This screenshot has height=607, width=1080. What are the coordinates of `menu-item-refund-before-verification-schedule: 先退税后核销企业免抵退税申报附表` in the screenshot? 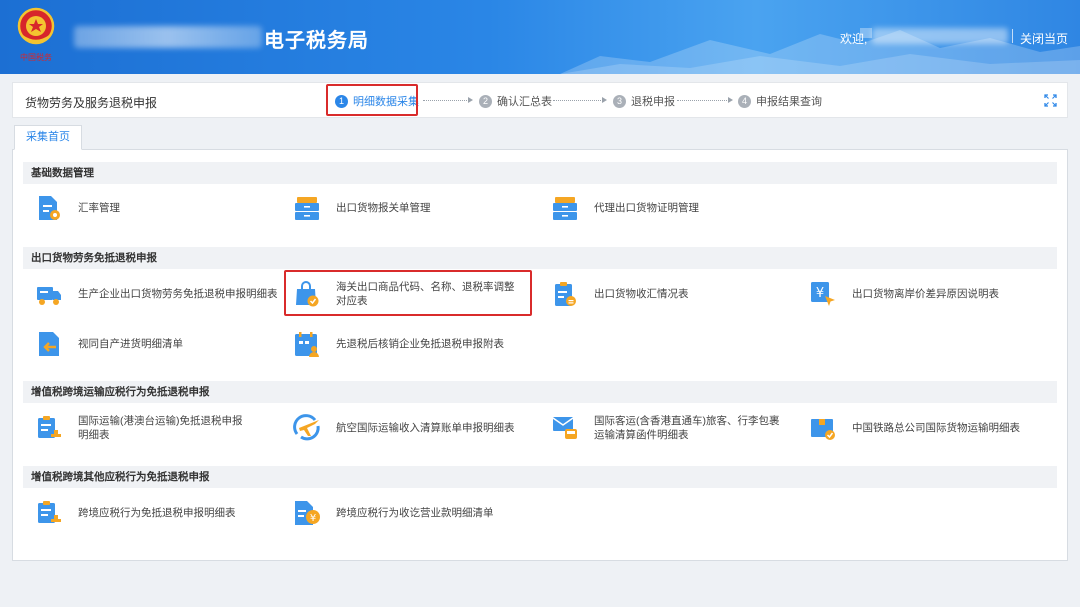 It's located at (398, 344).